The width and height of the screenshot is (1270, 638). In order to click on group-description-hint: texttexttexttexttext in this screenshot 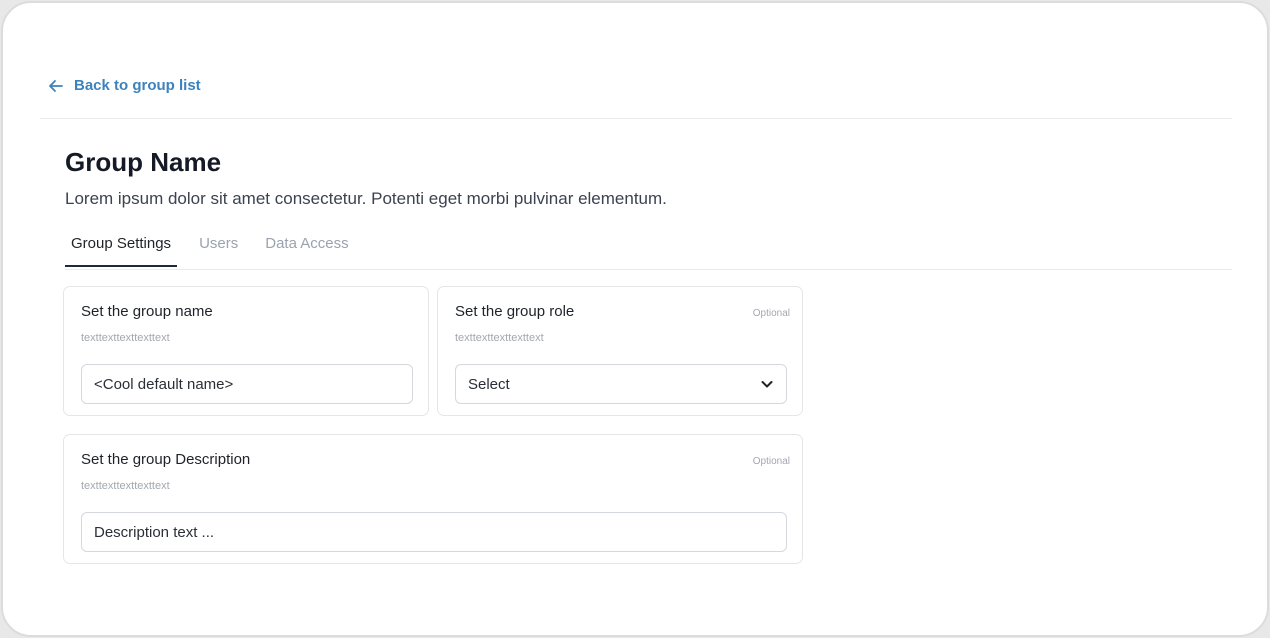, I will do `click(125, 486)`.